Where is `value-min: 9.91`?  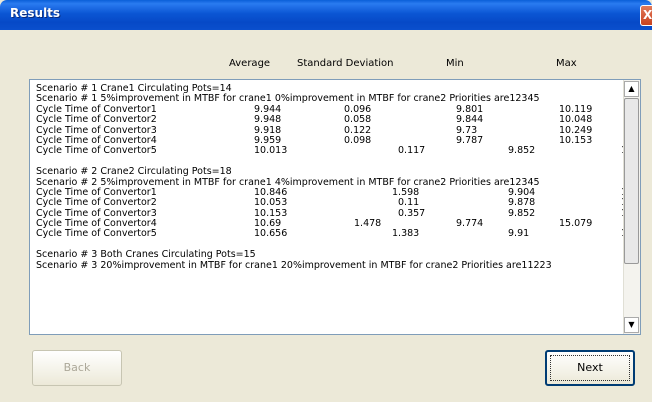 value-min: 9.91 is located at coordinates (519, 234).